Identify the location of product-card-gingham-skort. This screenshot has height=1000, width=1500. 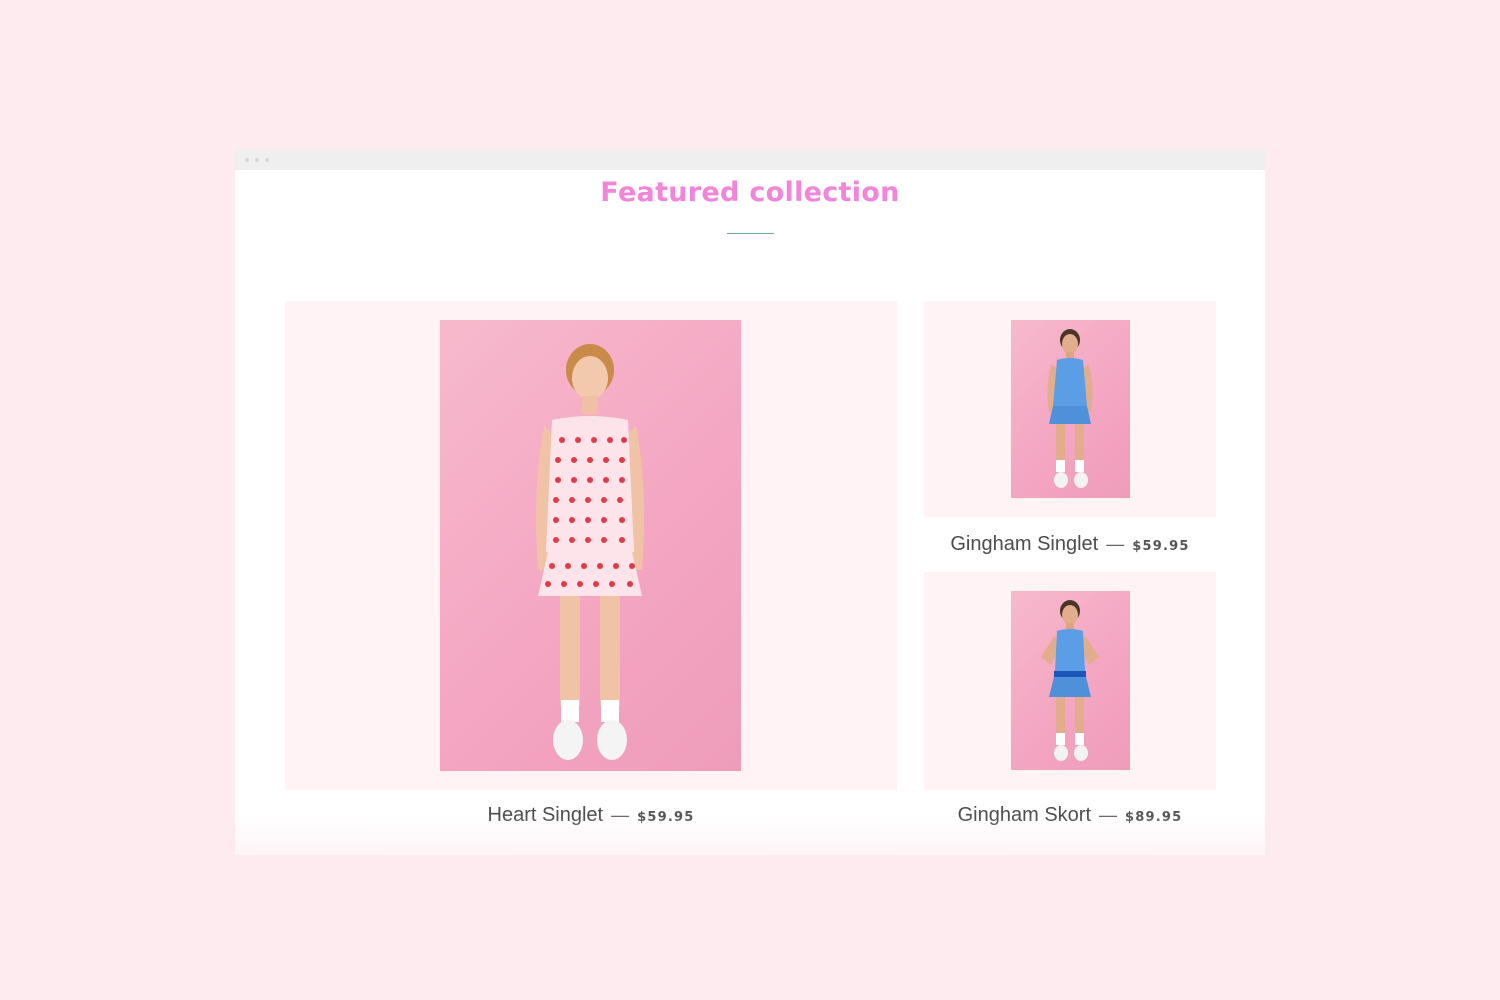
(1070, 681).